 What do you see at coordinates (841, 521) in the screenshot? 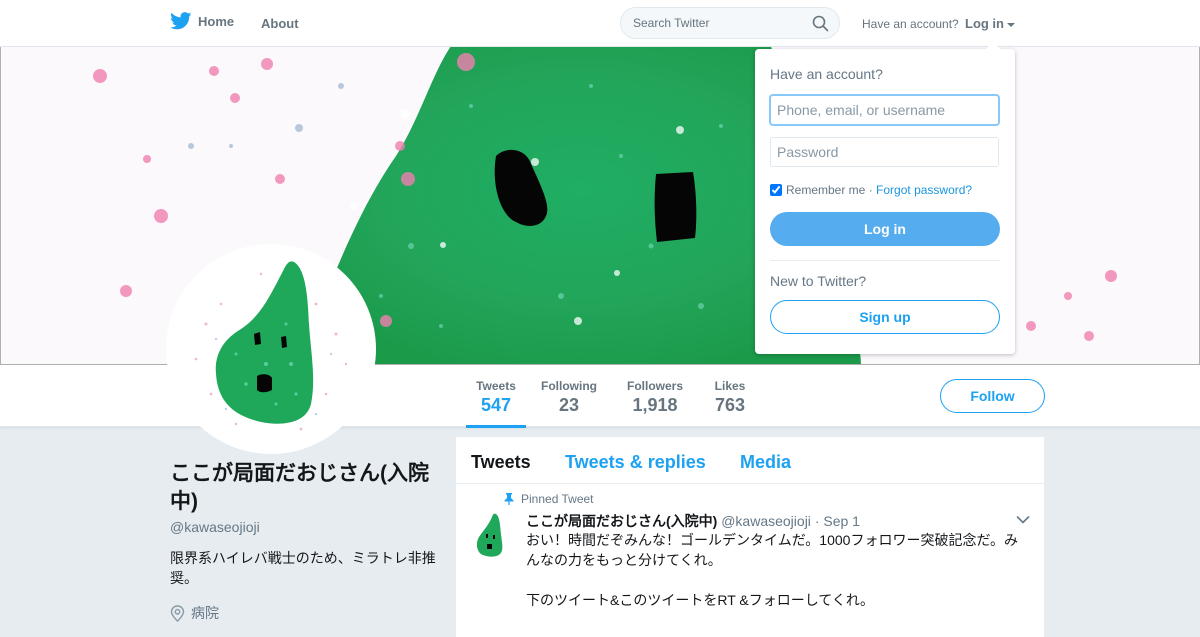
I see `tweet-date: Sep 1` at bounding box center [841, 521].